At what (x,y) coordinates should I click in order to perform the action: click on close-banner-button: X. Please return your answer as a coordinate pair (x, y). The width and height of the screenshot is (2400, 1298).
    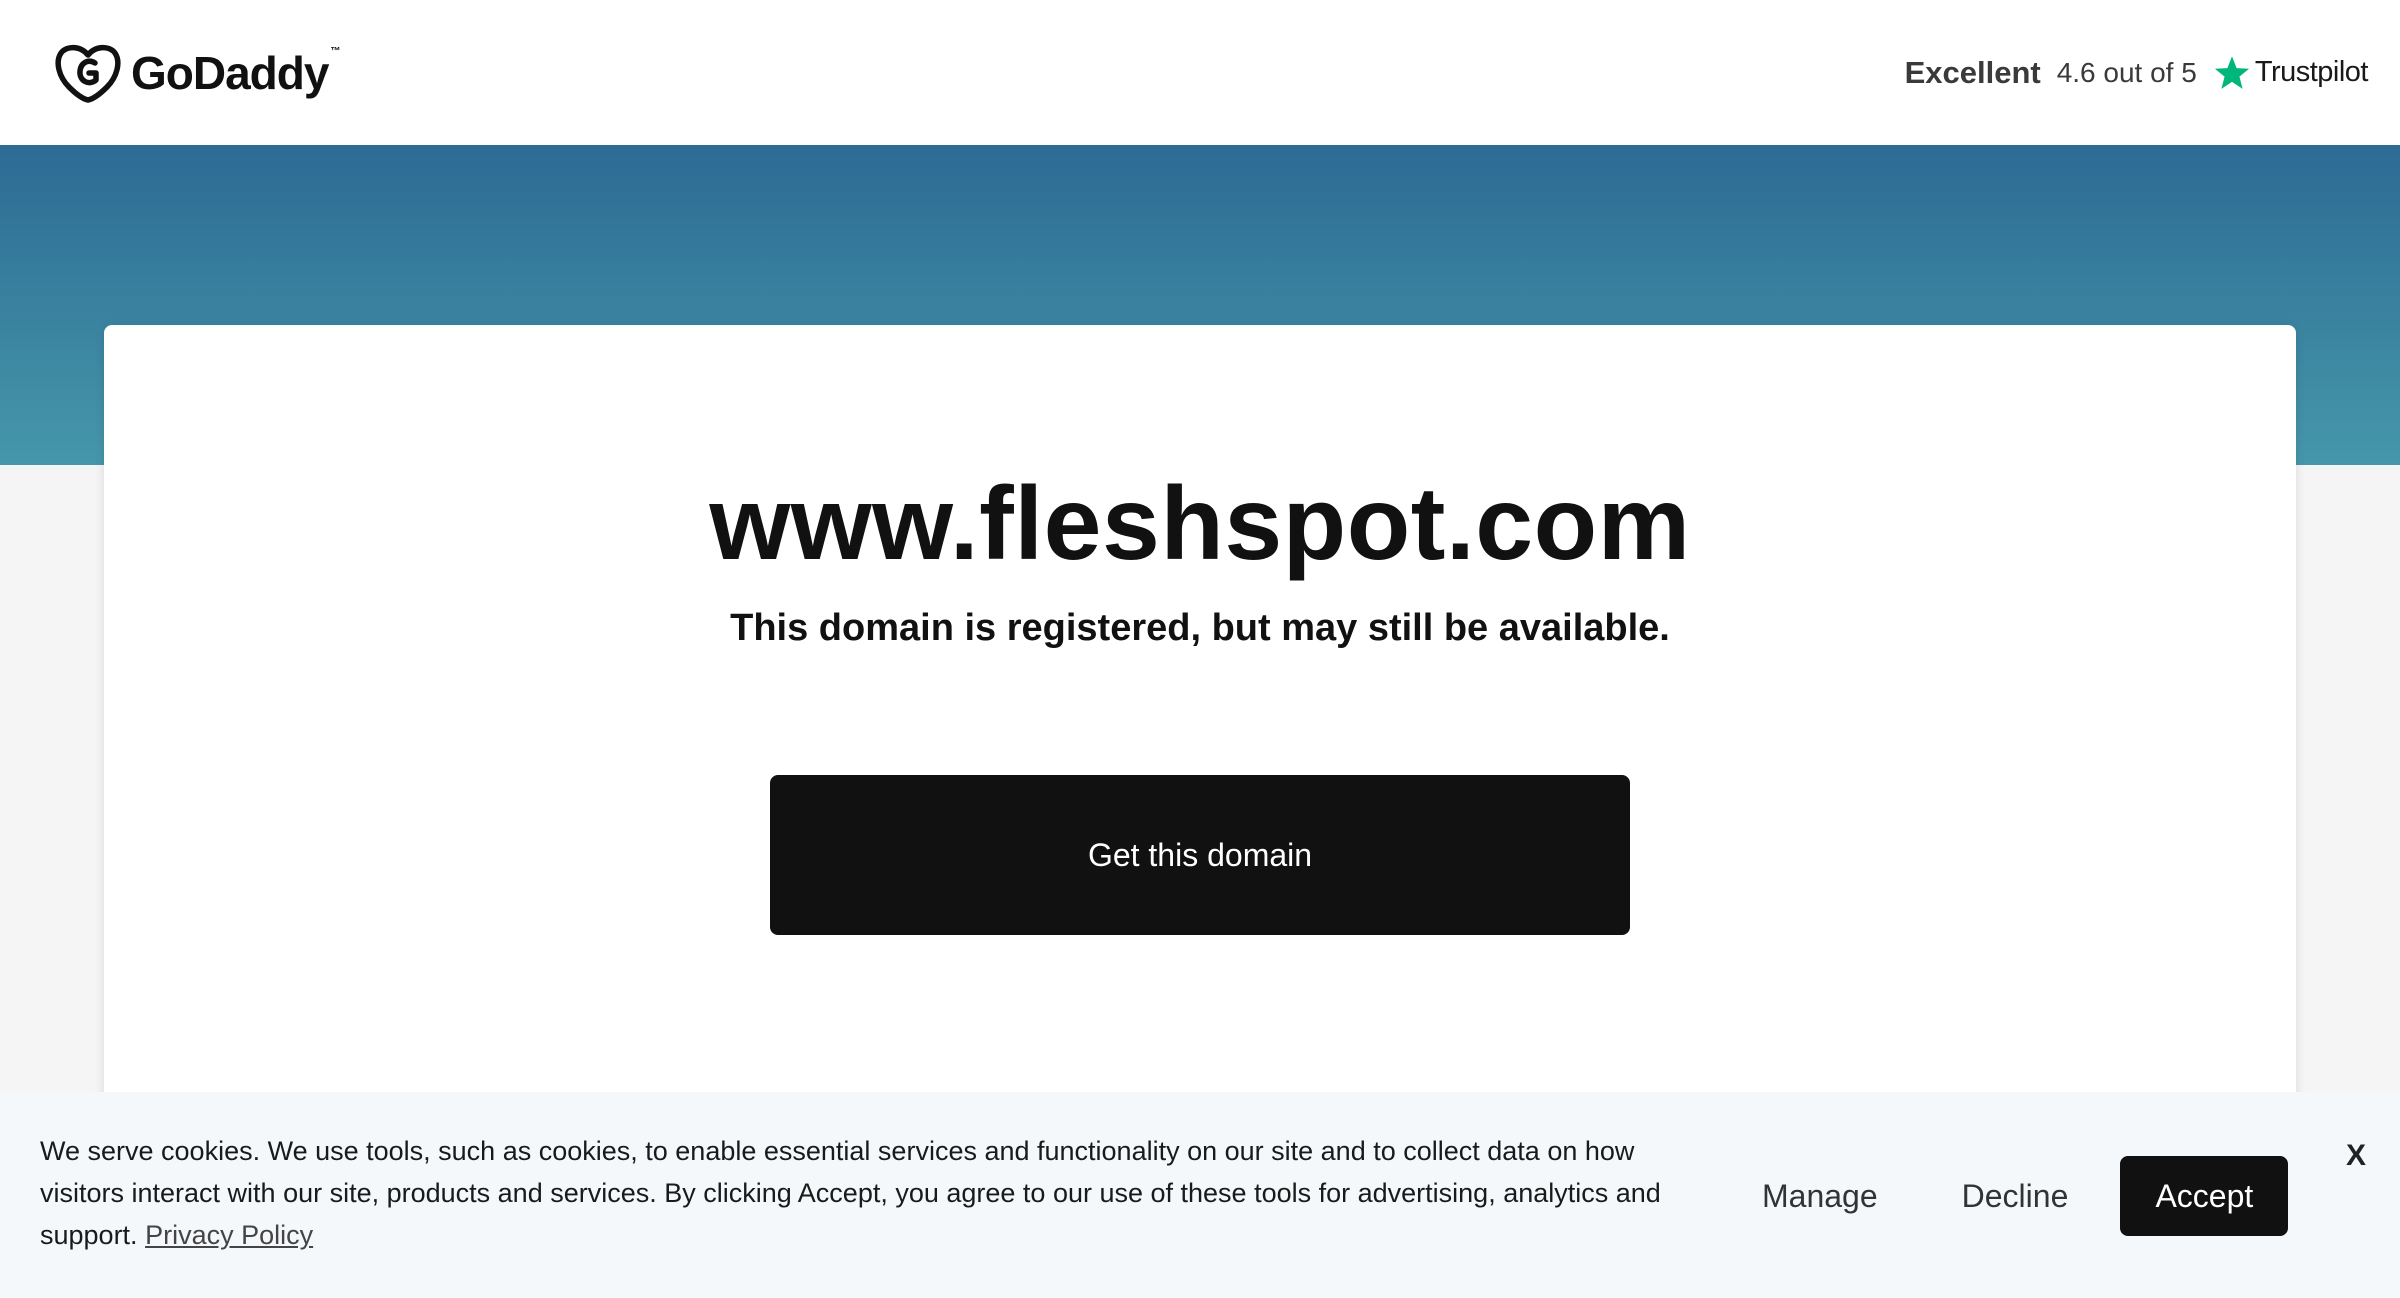
    Looking at the image, I should click on (2356, 1156).